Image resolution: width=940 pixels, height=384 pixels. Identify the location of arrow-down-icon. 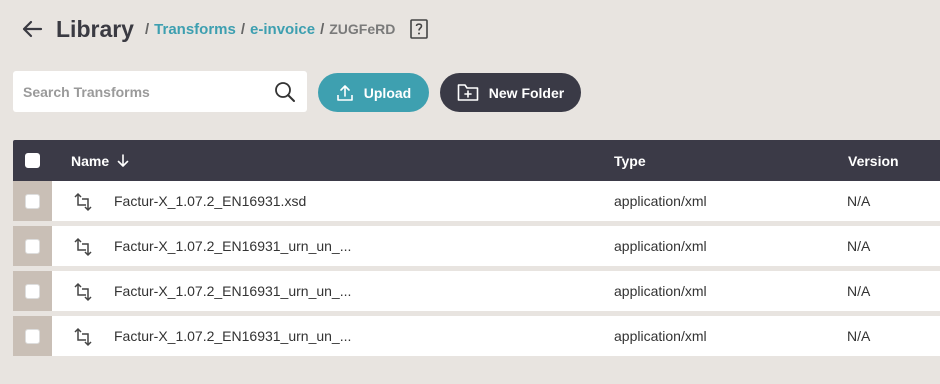
(123, 160).